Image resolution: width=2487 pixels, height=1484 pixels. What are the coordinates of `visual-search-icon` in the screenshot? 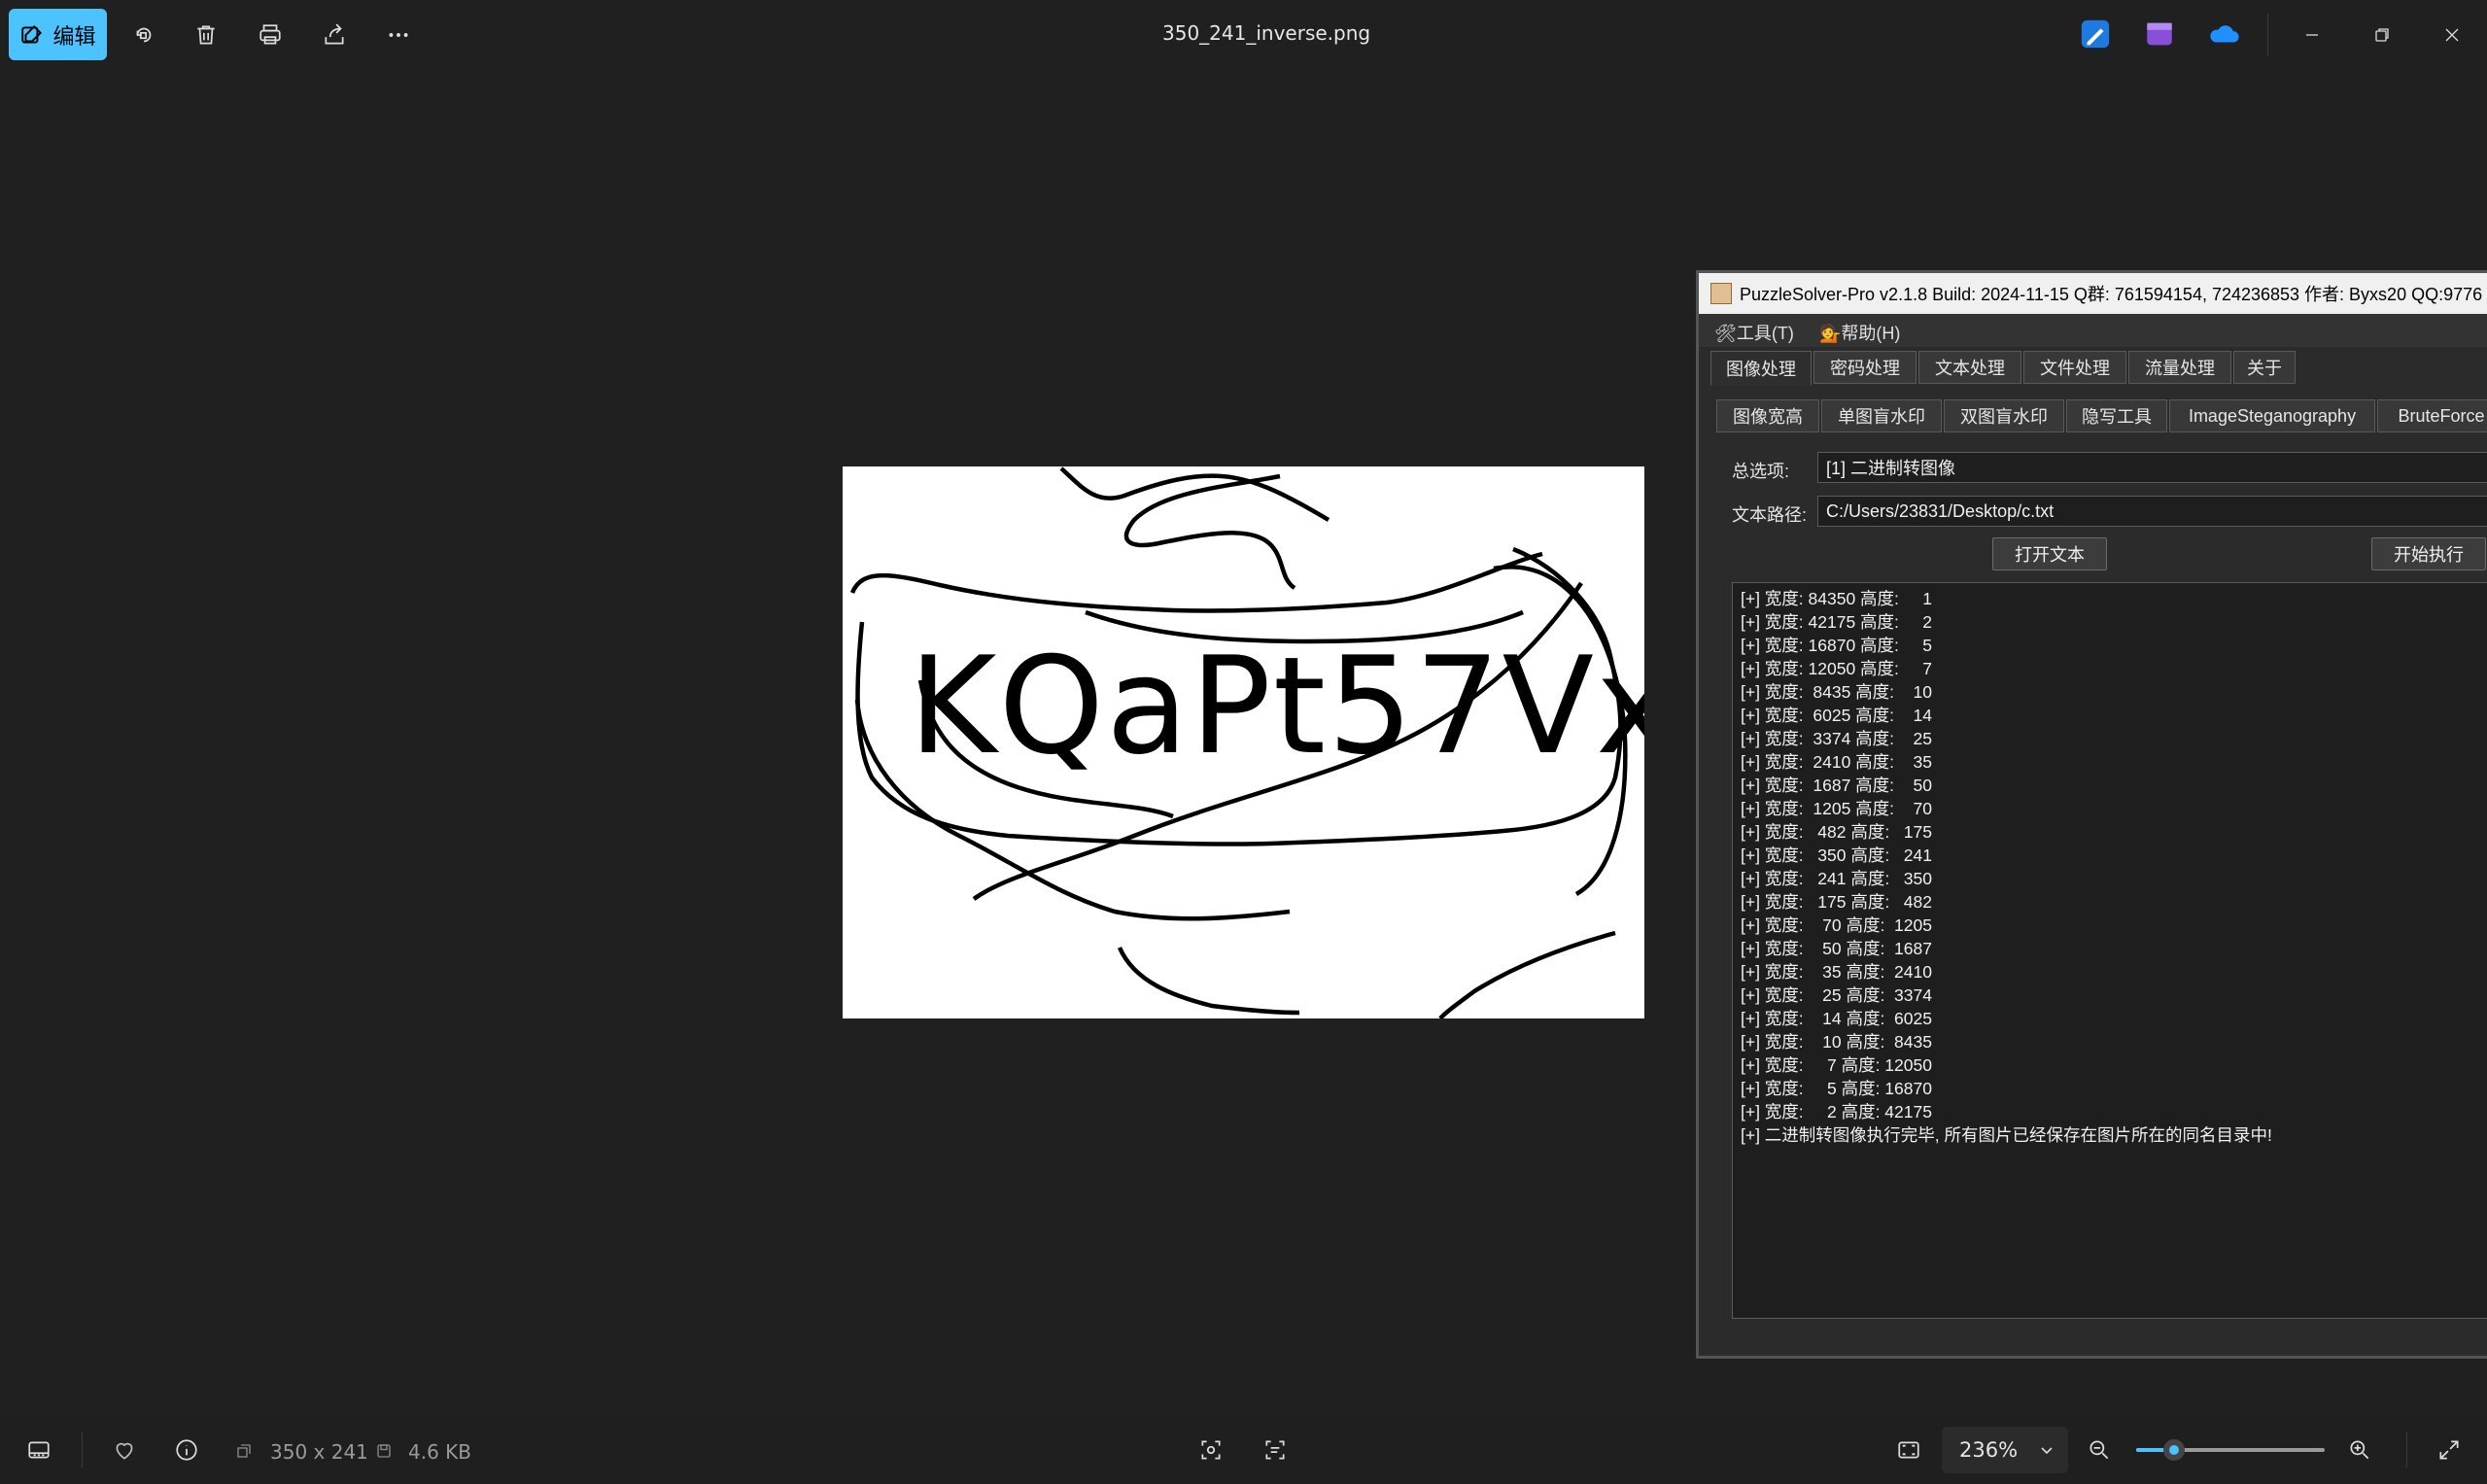 It's located at (1211, 1450).